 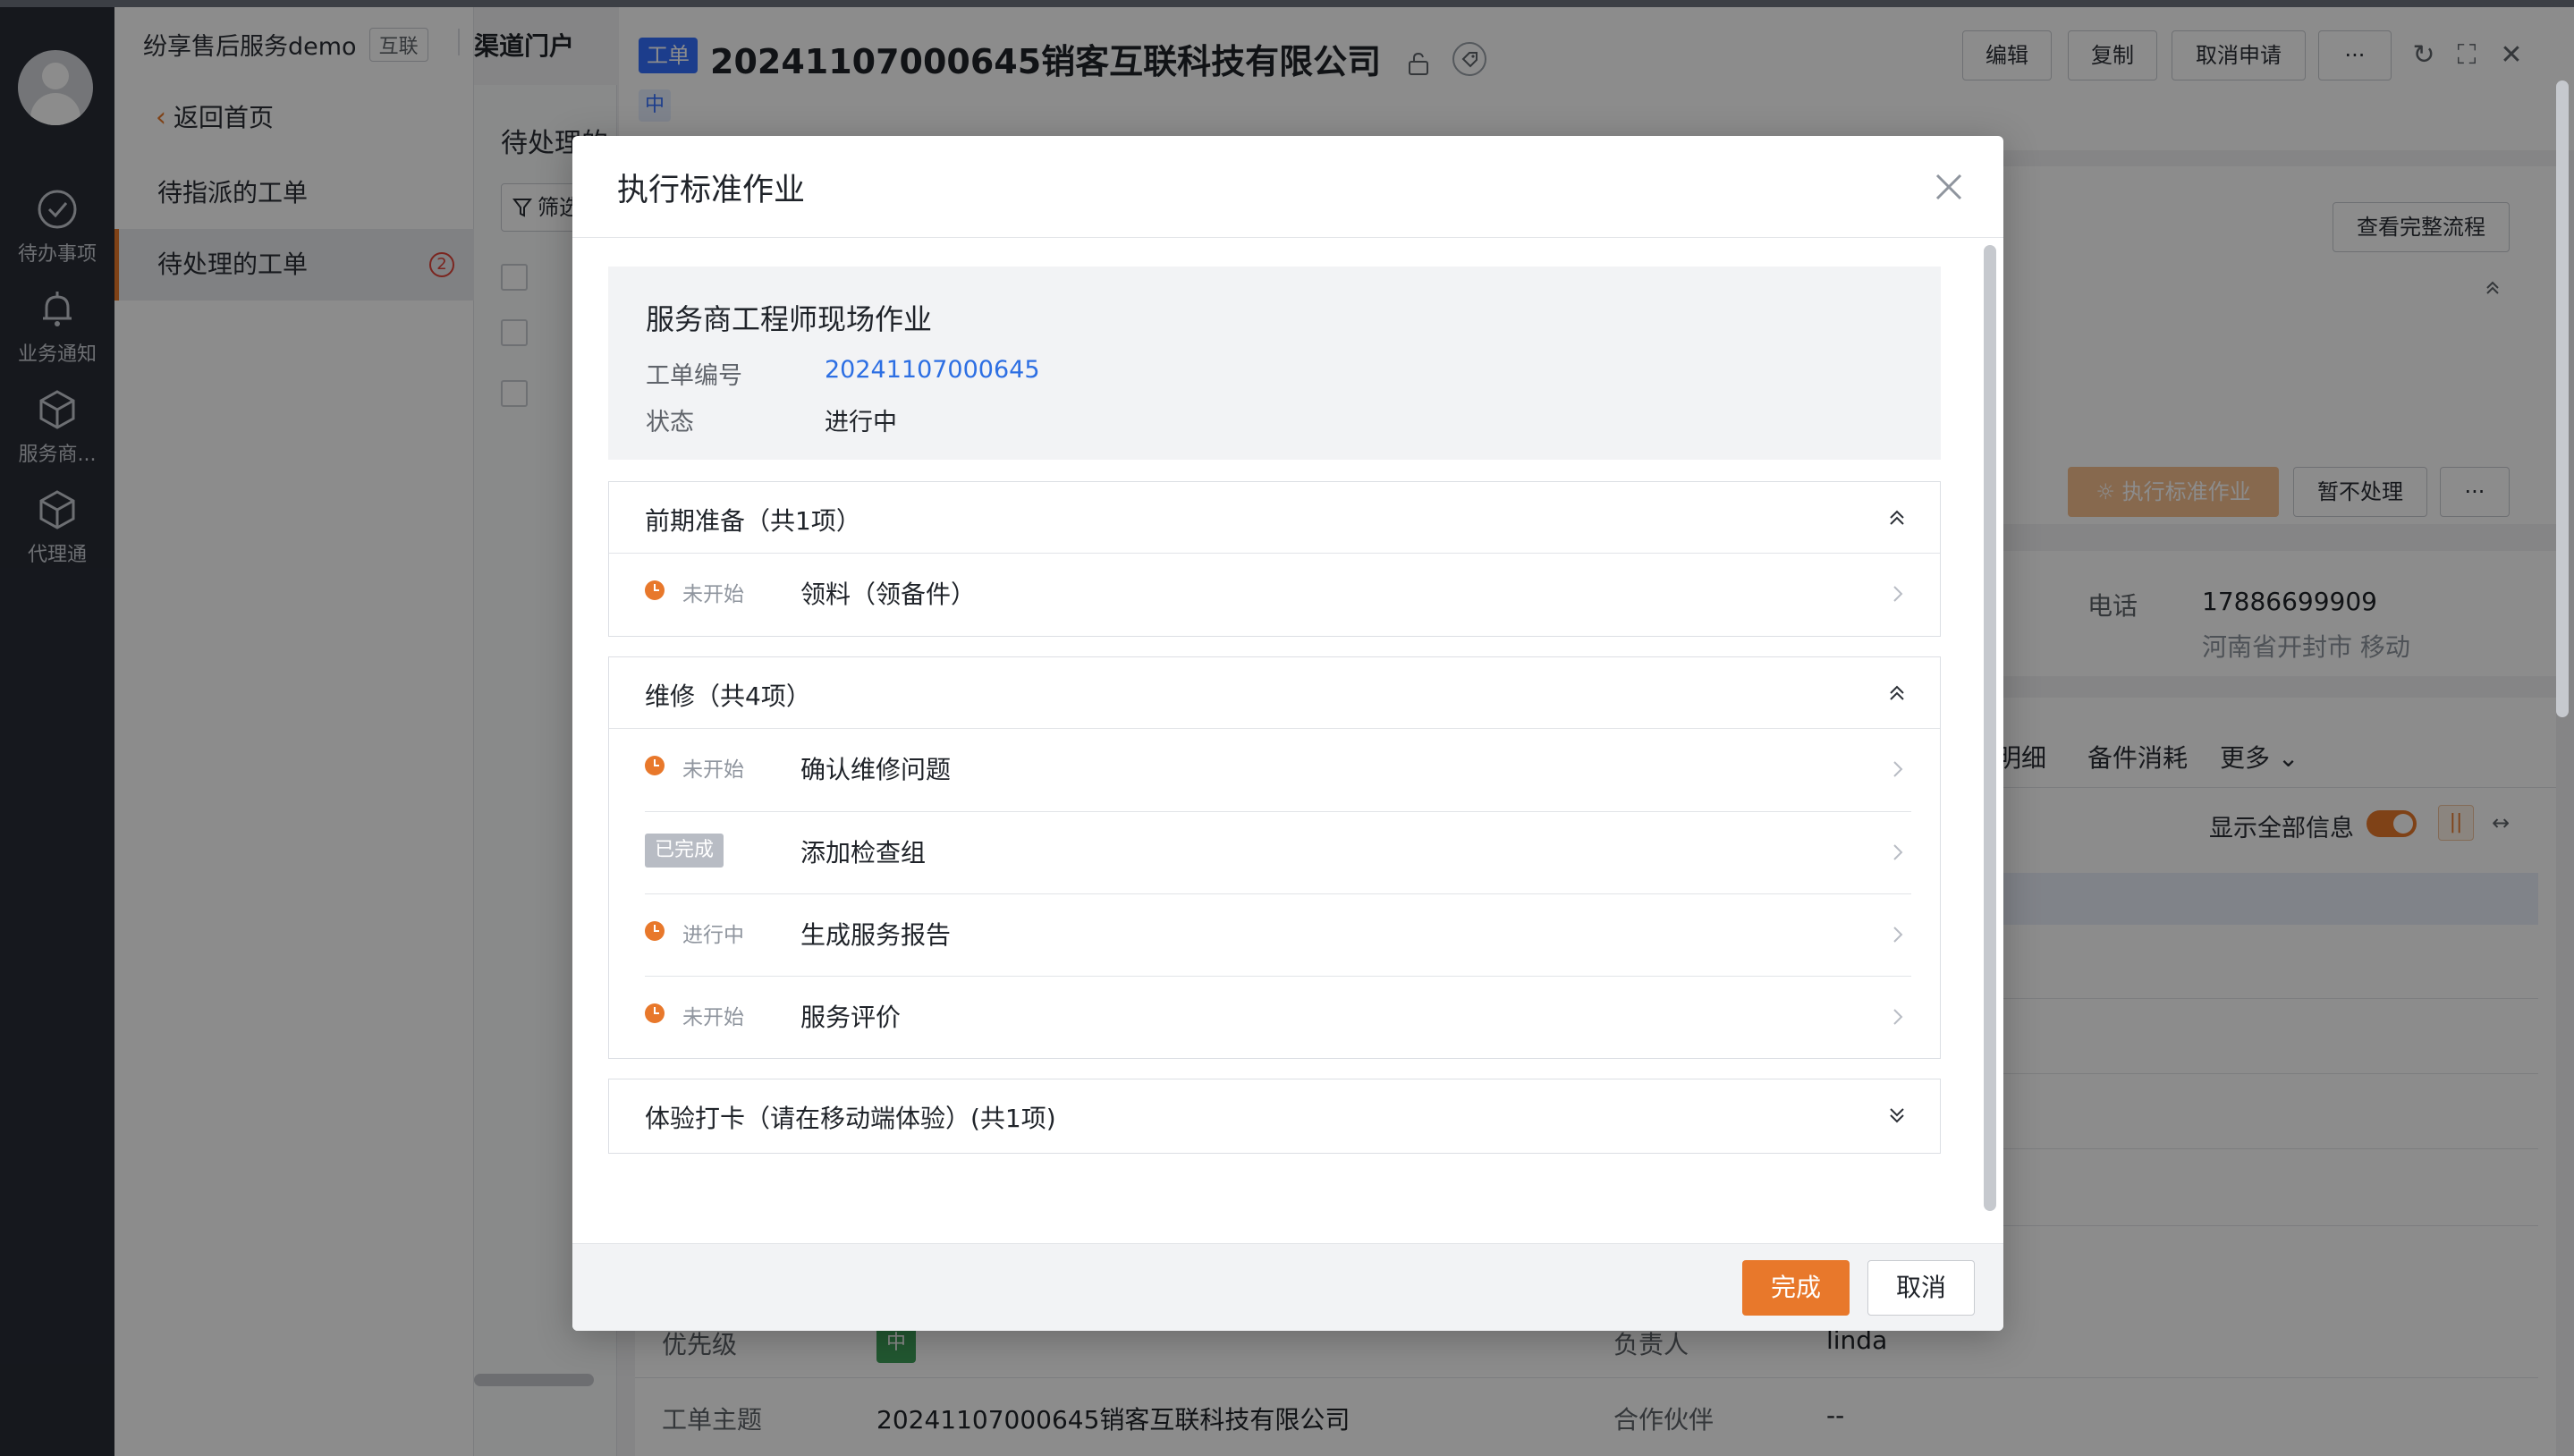 I want to click on section-repair: 维修（共4项） 未开始 确认维修问题 已完成 添加检查组 进行中 生成服务报告, so click(x=1274, y=857).